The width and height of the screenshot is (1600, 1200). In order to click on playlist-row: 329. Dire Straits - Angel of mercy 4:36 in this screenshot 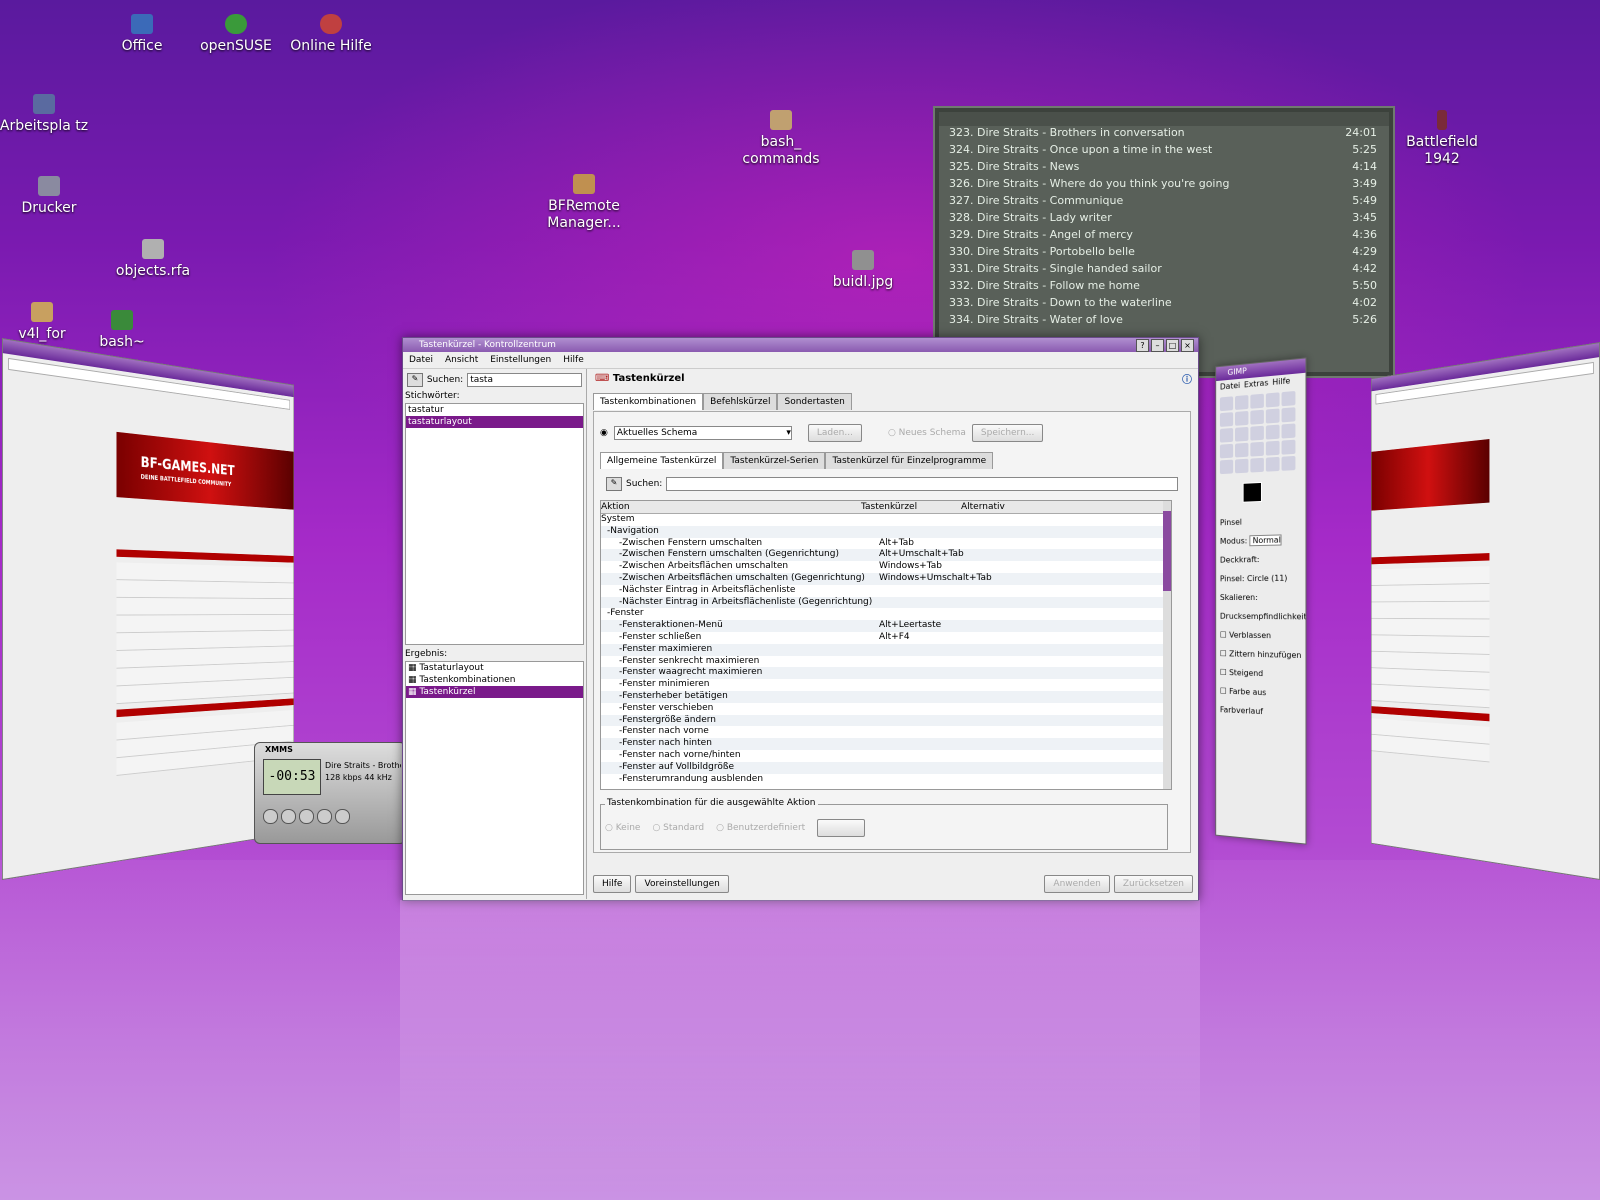, I will do `click(1164, 236)`.